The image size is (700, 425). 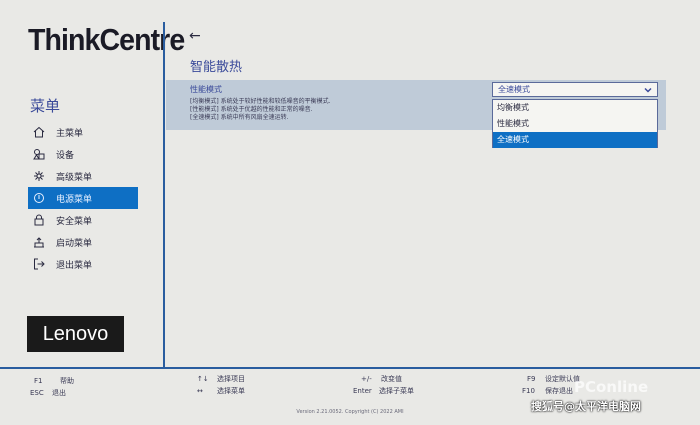 I want to click on up-down-arrows-icon: ↑↓, so click(x=203, y=379).